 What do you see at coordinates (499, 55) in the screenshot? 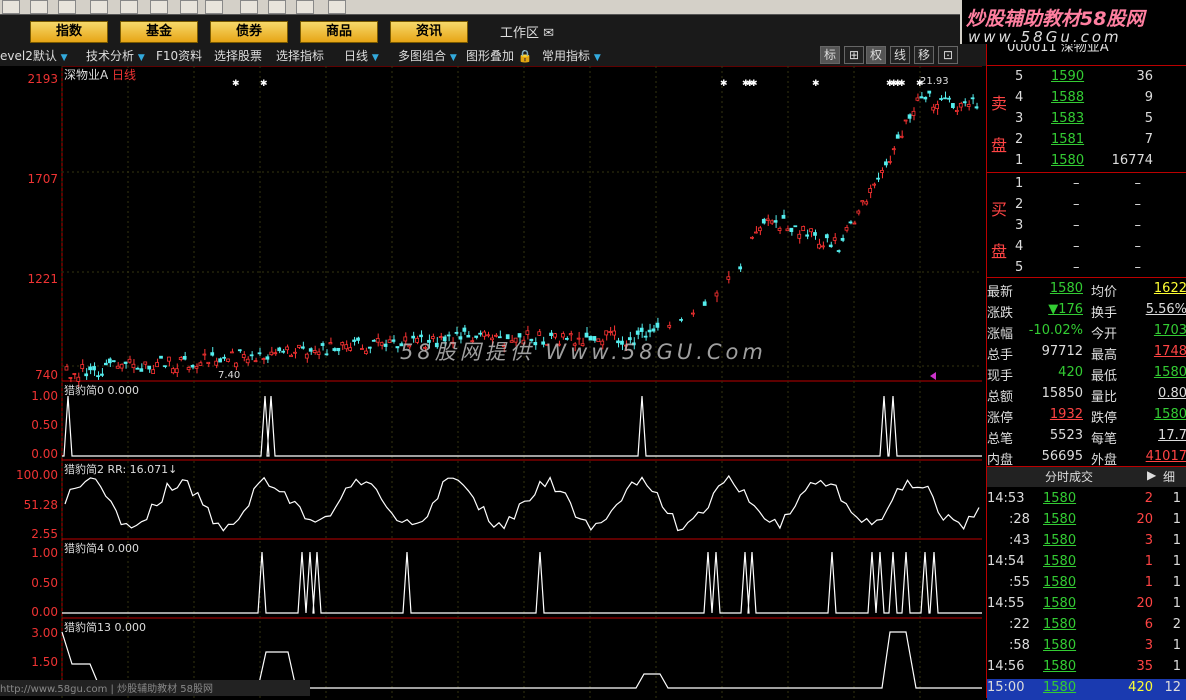
I see `toolbar-overlay: 图形叠加 🔒` at bounding box center [499, 55].